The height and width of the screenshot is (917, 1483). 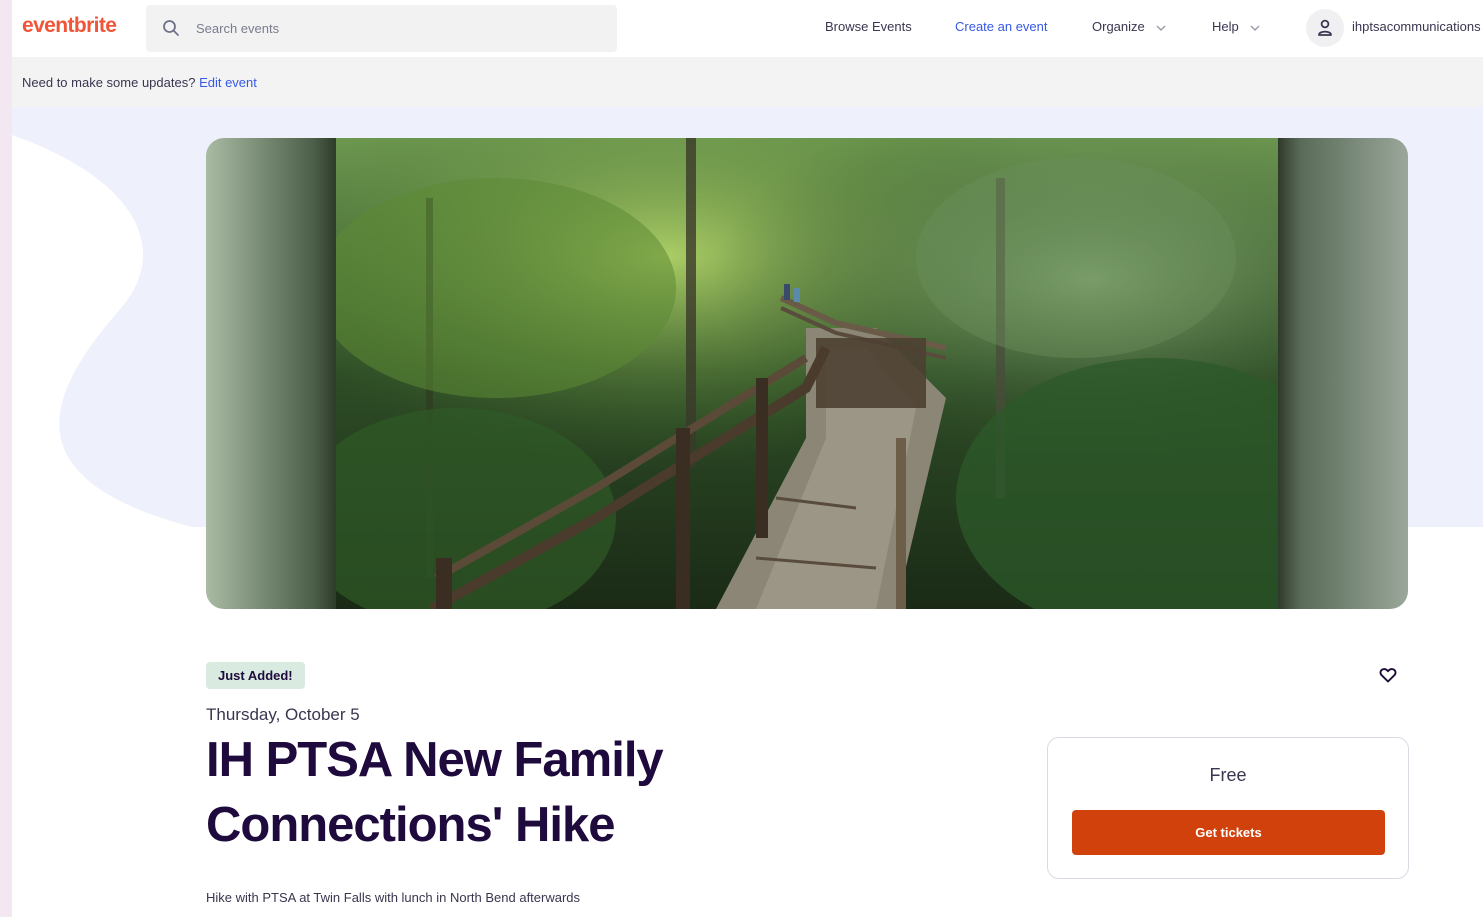 I want to click on just-added-badge: Just Added!, so click(x=255, y=675).